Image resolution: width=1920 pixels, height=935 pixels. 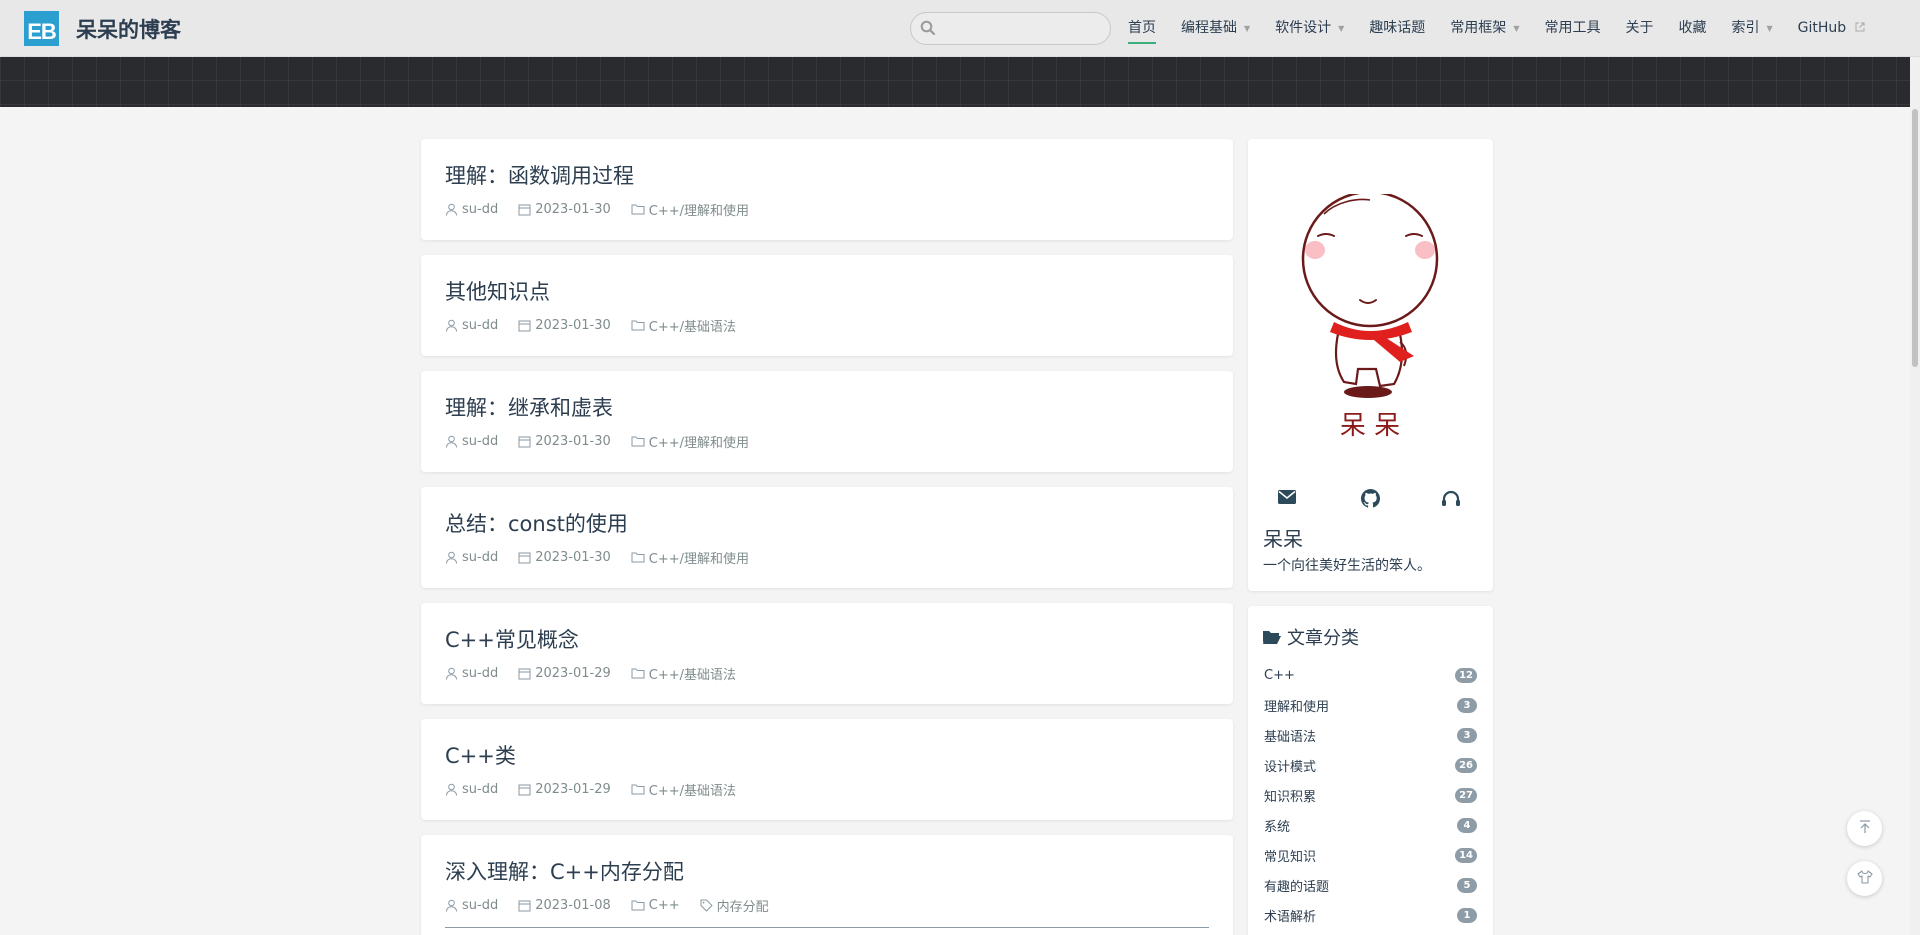 I want to click on nav-label: 编程基础, so click(x=1209, y=28).